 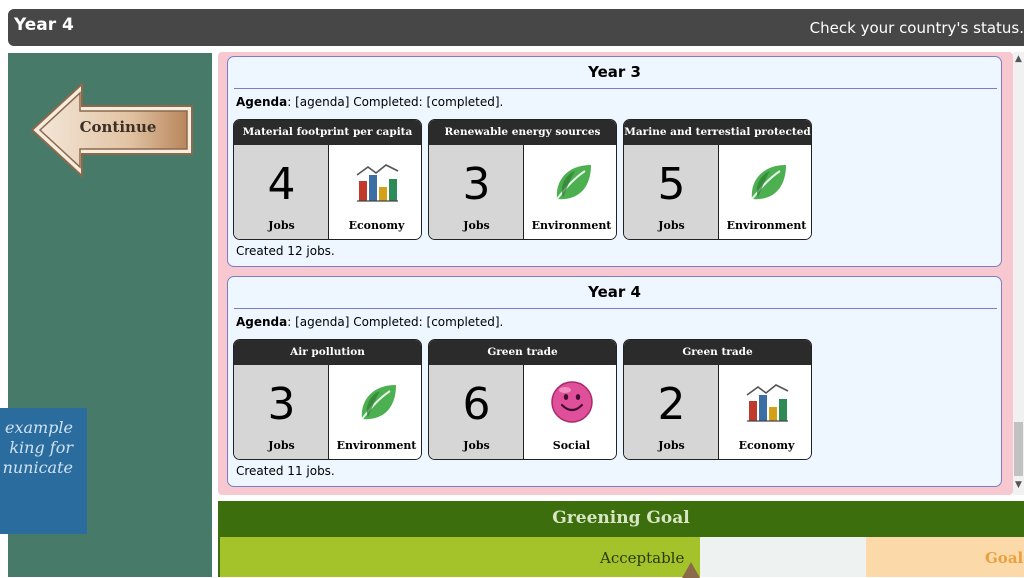 I want to click on created-jobs-text: Created 11 jobs., so click(x=285, y=471).